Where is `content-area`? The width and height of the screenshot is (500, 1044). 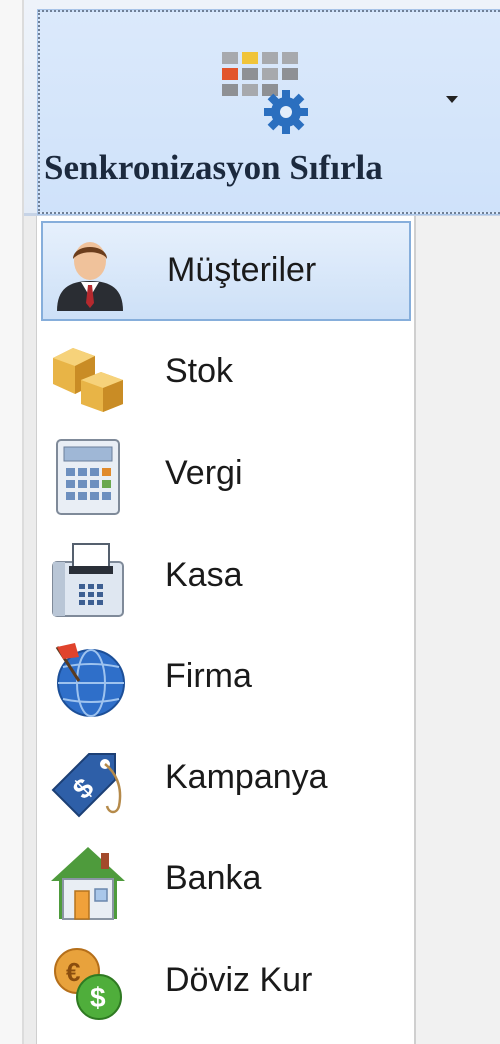
content-area is located at coordinates (458, 630).